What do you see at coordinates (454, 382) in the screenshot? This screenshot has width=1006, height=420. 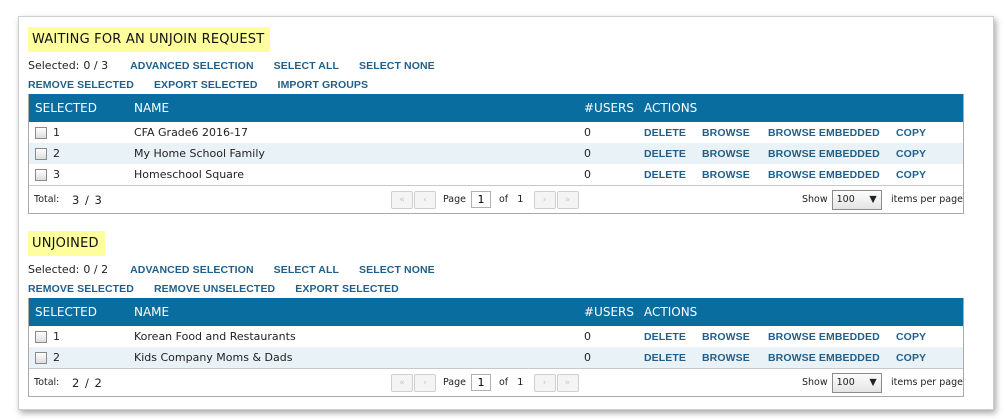 I see `page-label: Page` at bounding box center [454, 382].